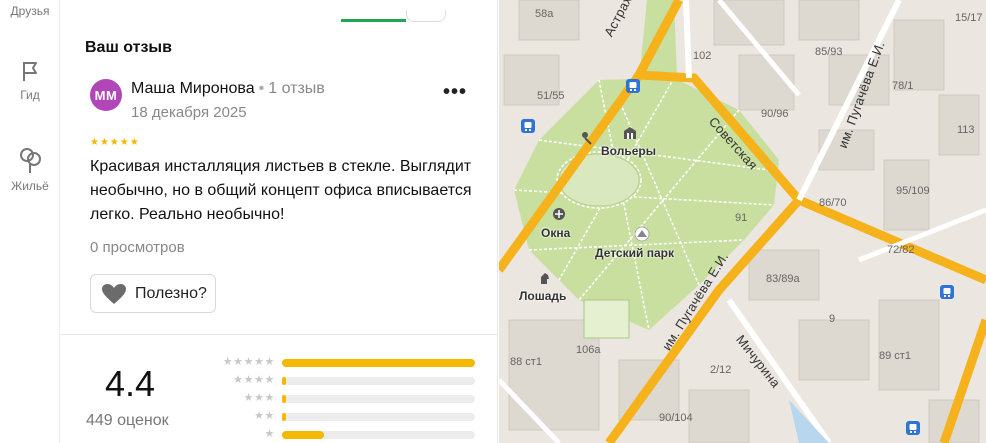 This screenshot has height=443, width=986. Describe the element at coordinates (721, 370) in the screenshot. I see `house-number: 2/12` at that location.